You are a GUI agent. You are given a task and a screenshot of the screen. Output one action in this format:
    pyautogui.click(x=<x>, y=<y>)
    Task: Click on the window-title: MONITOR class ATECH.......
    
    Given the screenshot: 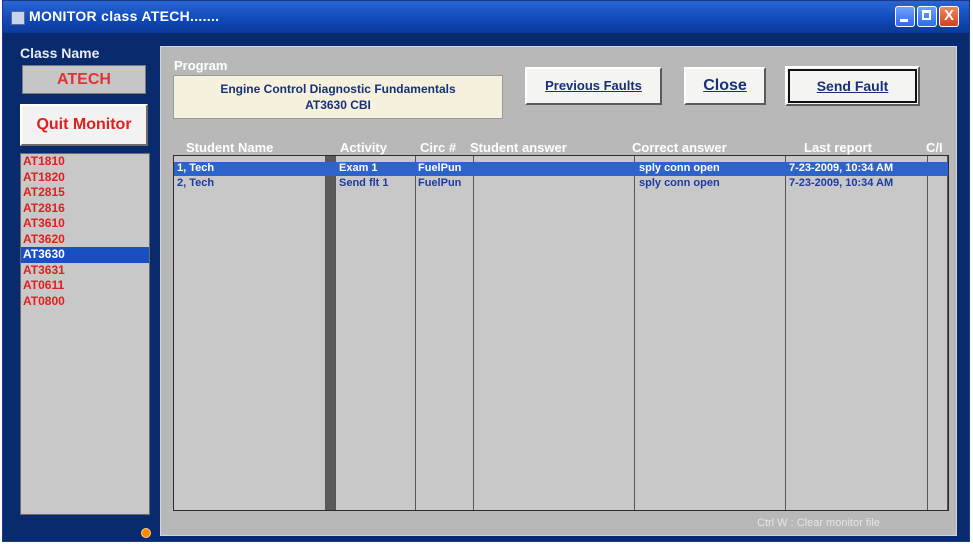 What is the action you would take?
    pyautogui.click(x=124, y=16)
    